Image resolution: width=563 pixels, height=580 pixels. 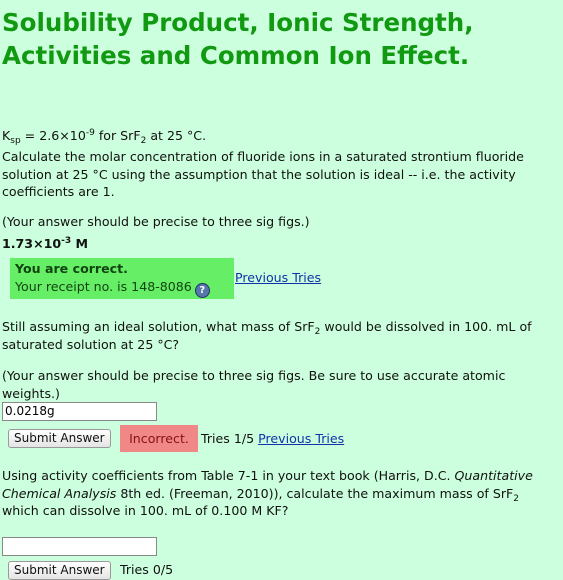 I want to click on submit-answer-button-3: Submit Answer, so click(x=59, y=570).